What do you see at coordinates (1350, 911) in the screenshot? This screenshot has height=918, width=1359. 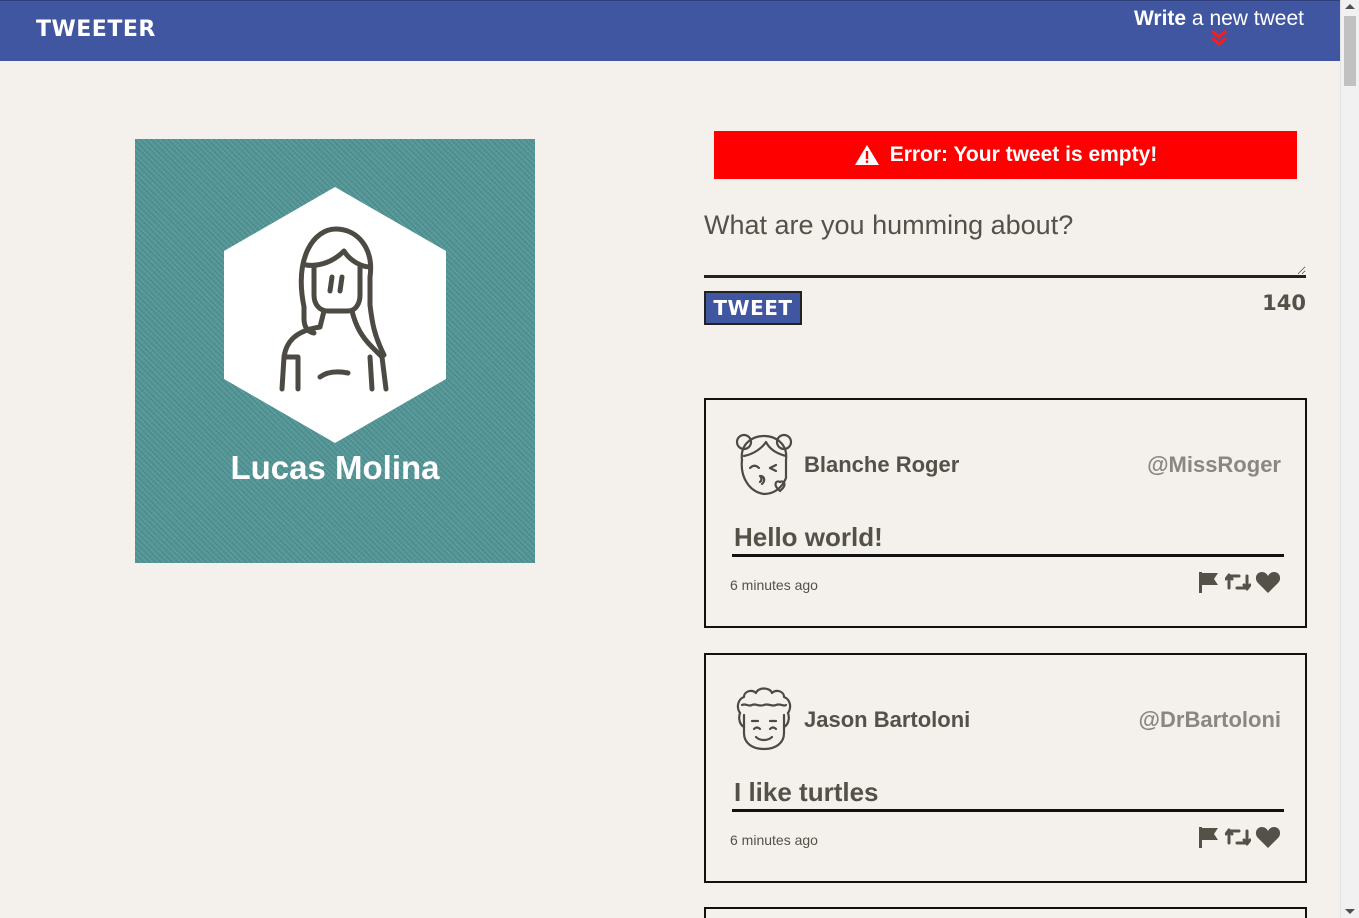 I see `scroll-down-arrow-icon` at bounding box center [1350, 911].